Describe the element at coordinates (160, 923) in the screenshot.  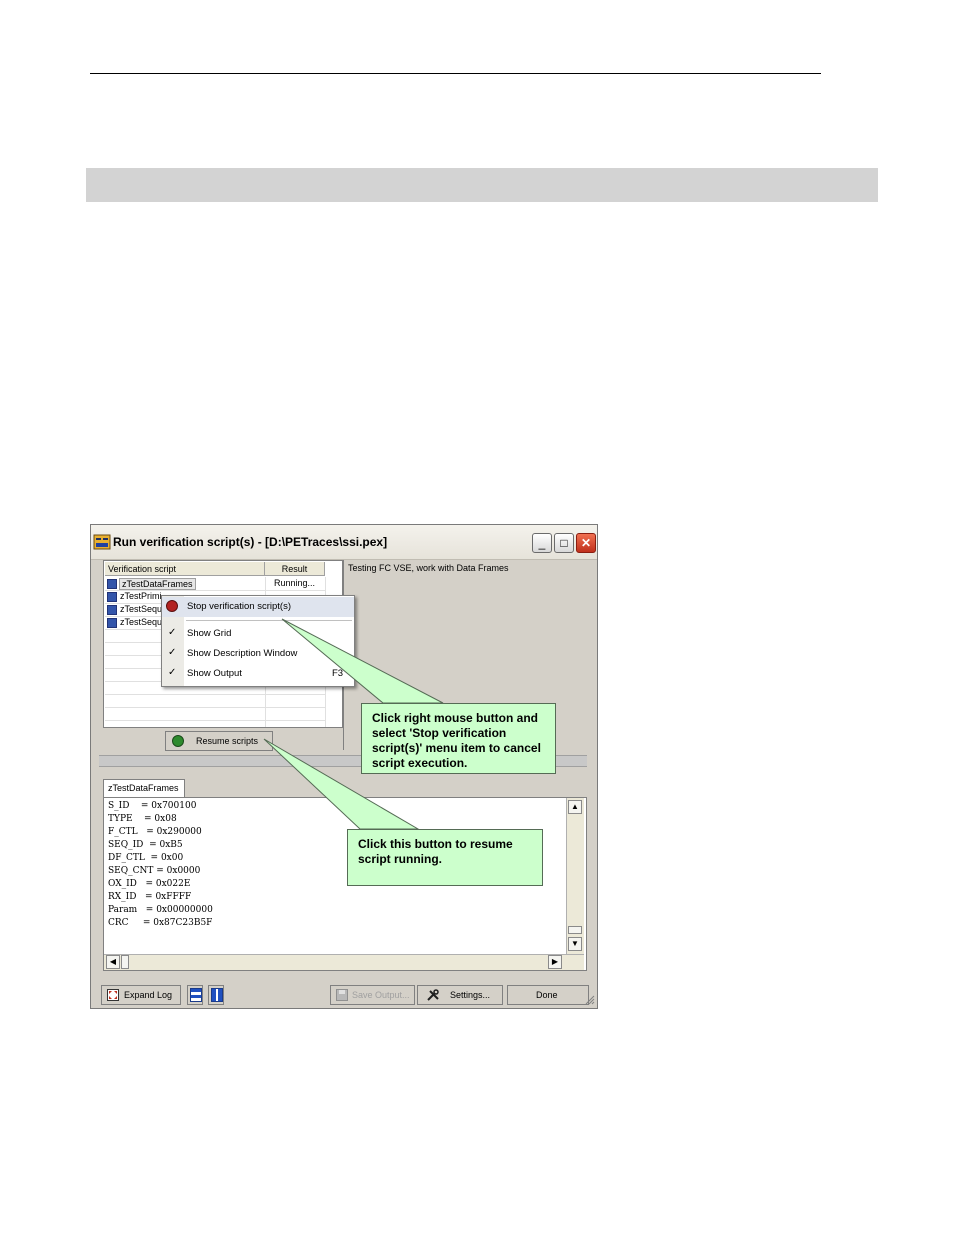
I see `log-line: CRC = 0x87C23B5F` at that location.